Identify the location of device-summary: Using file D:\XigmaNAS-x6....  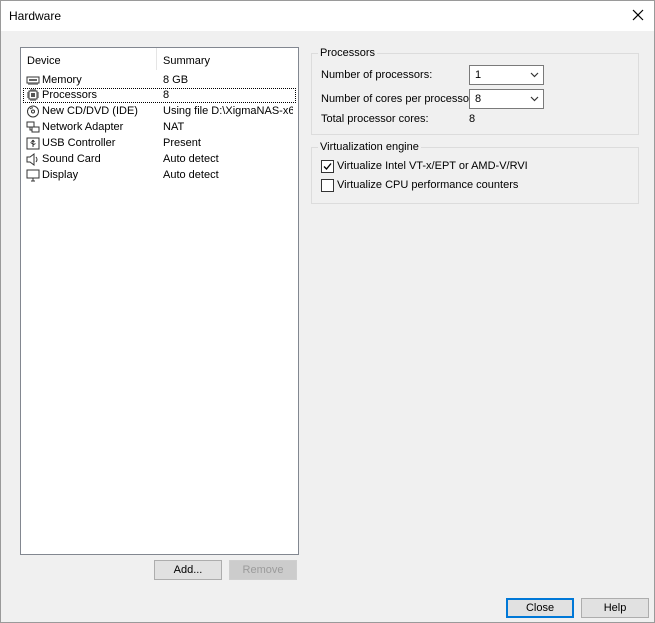
(228, 111).